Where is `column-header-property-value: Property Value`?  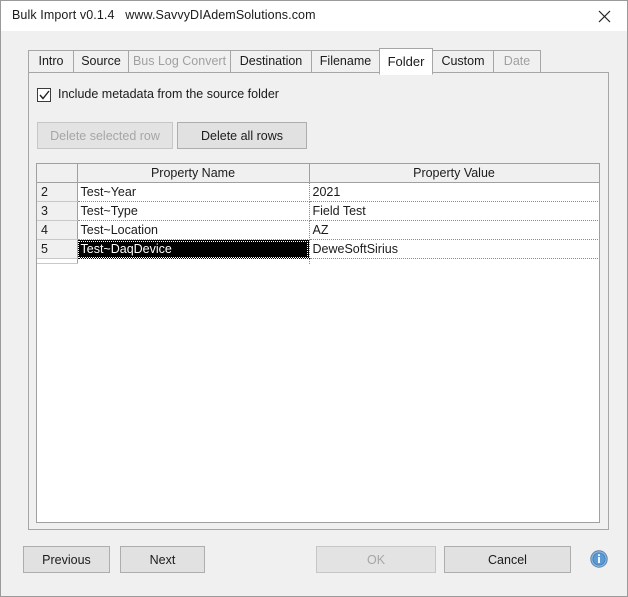
column-header-property-value: Property Value is located at coordinates (454, 173).